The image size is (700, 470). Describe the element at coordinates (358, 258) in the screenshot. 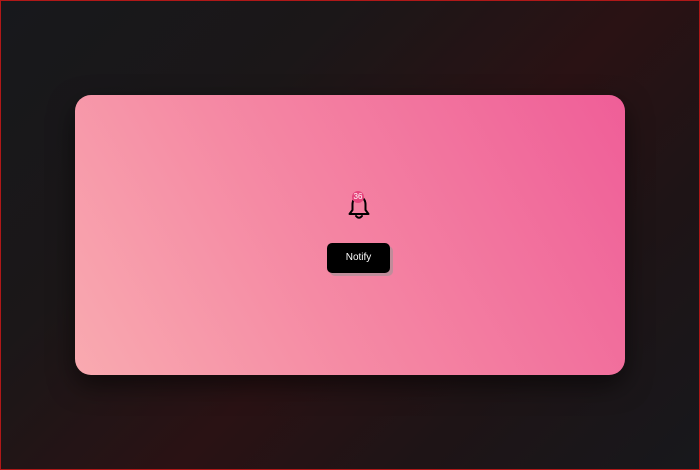

I see `notify-button: Notify` at that location.